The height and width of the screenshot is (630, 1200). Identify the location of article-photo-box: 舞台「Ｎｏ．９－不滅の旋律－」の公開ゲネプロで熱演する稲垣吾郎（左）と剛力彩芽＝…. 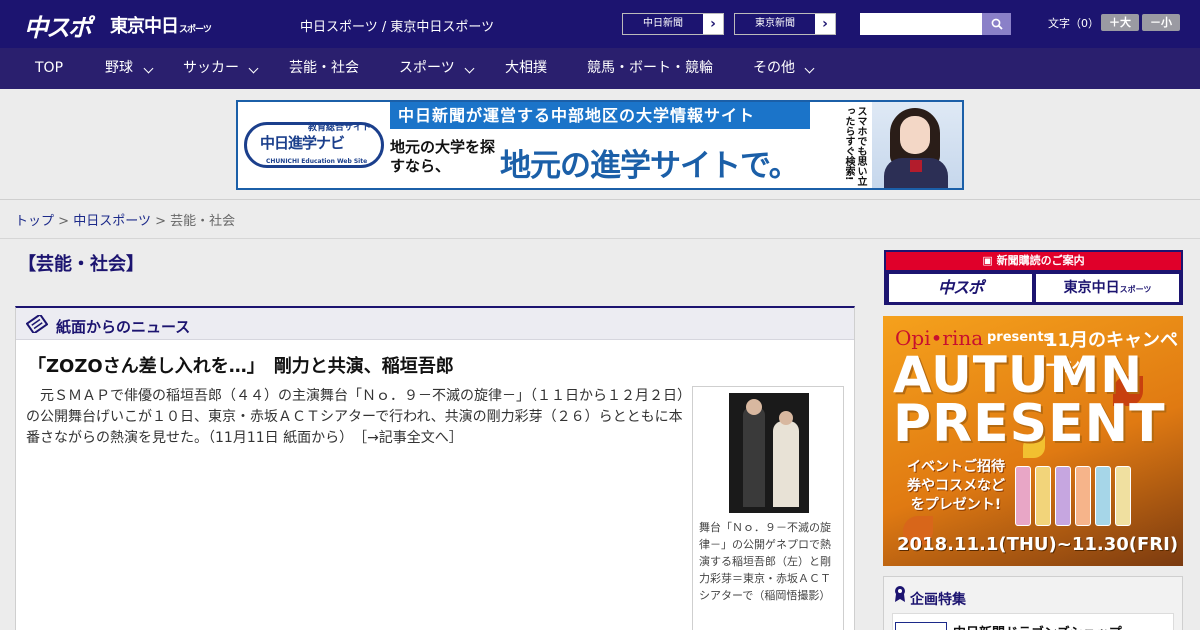
(768, 508).